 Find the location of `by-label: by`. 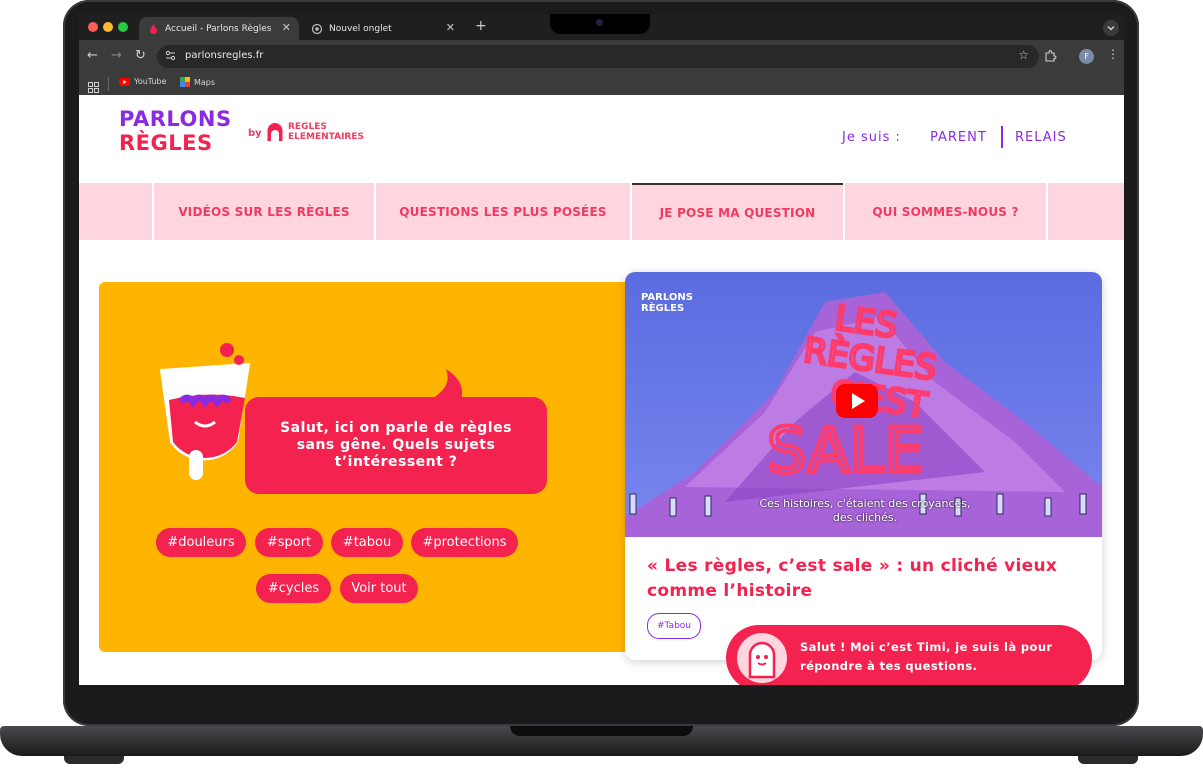

by-label: by is located at coordinates (255, 133).